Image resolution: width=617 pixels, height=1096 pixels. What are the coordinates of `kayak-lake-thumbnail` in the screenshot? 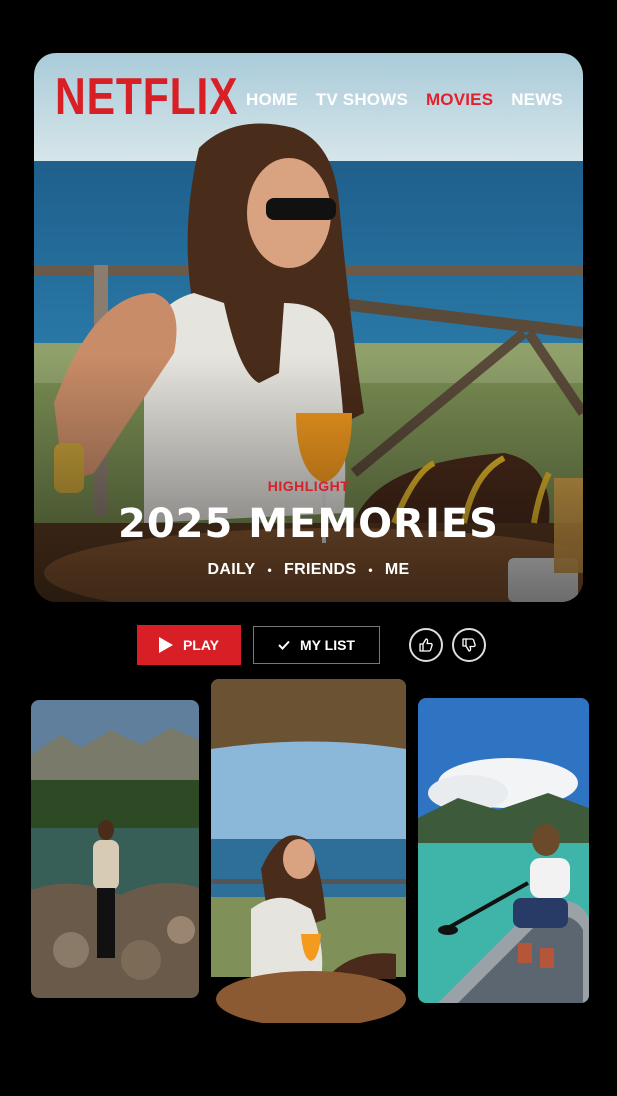 It's located at (503, 850).